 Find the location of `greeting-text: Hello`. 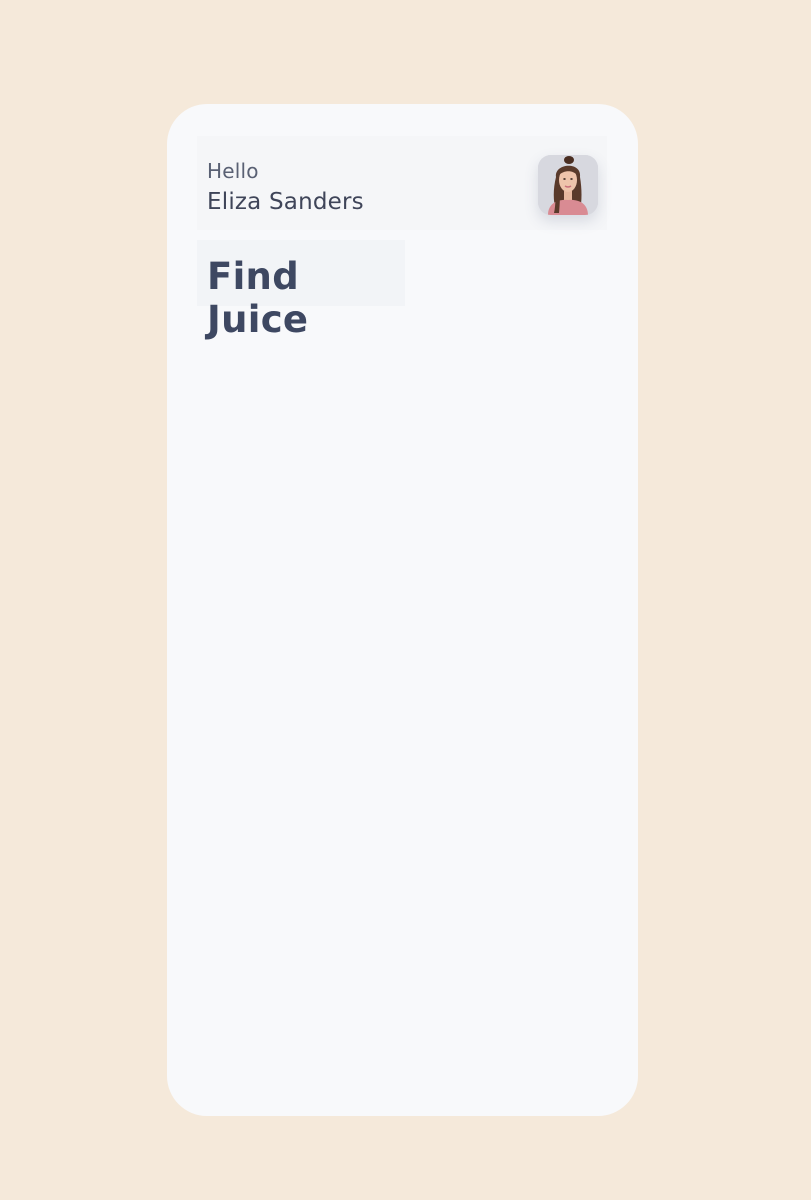

greeting-text: Hello is located at coordinates (233, 171).